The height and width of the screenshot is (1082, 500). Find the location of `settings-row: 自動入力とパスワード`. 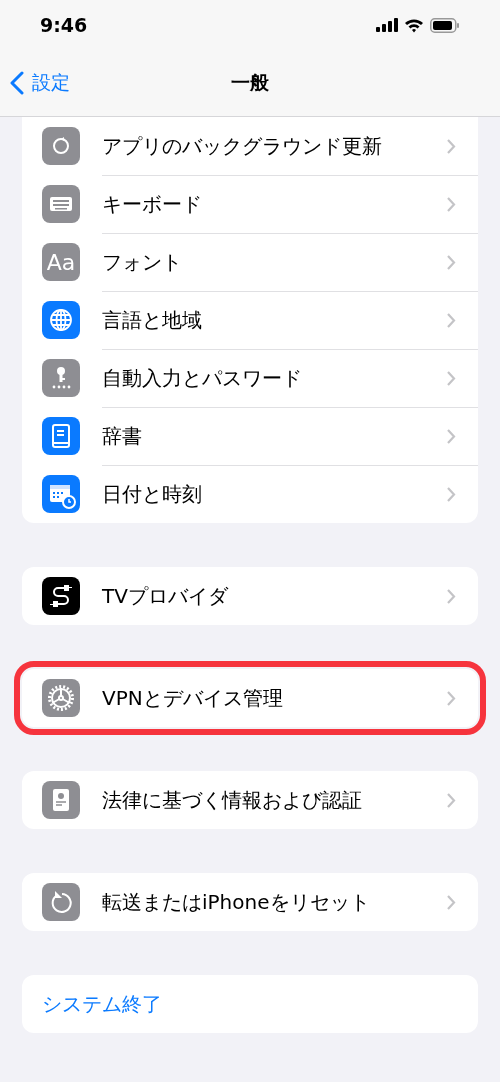

settings-row: 自動入力とパスワード is located at coordinates (250, 378).